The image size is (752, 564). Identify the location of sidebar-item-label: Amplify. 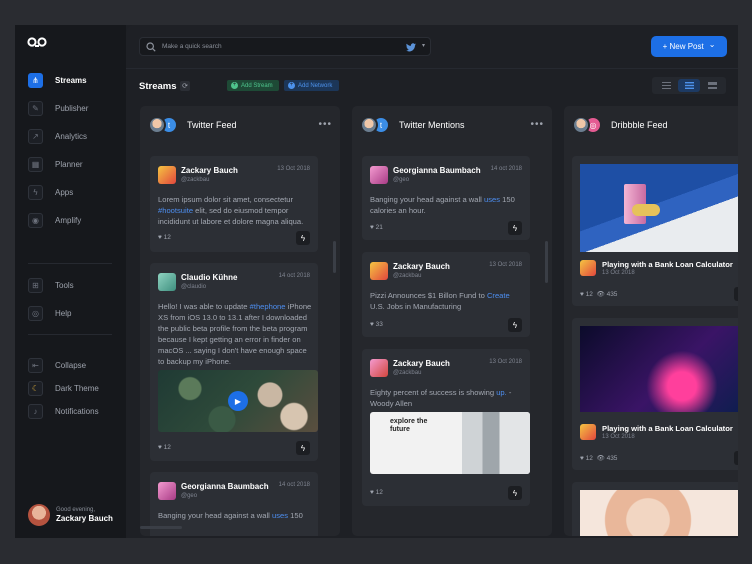
(68, 220).